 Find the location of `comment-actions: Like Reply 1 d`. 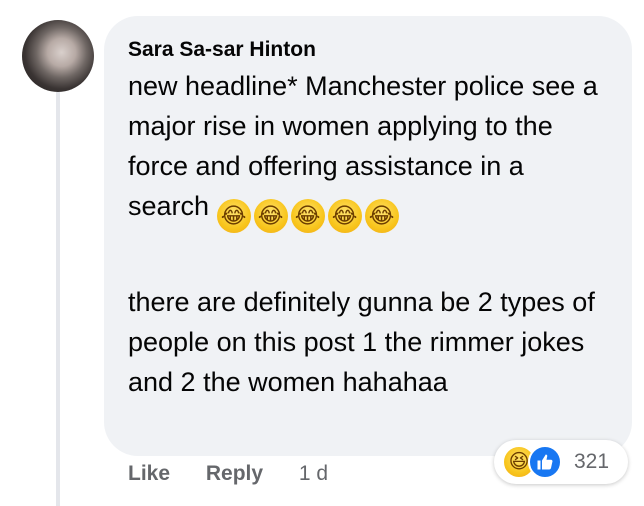

comment-actions: Like Reply 1 d is located at coordinates (228, 474).